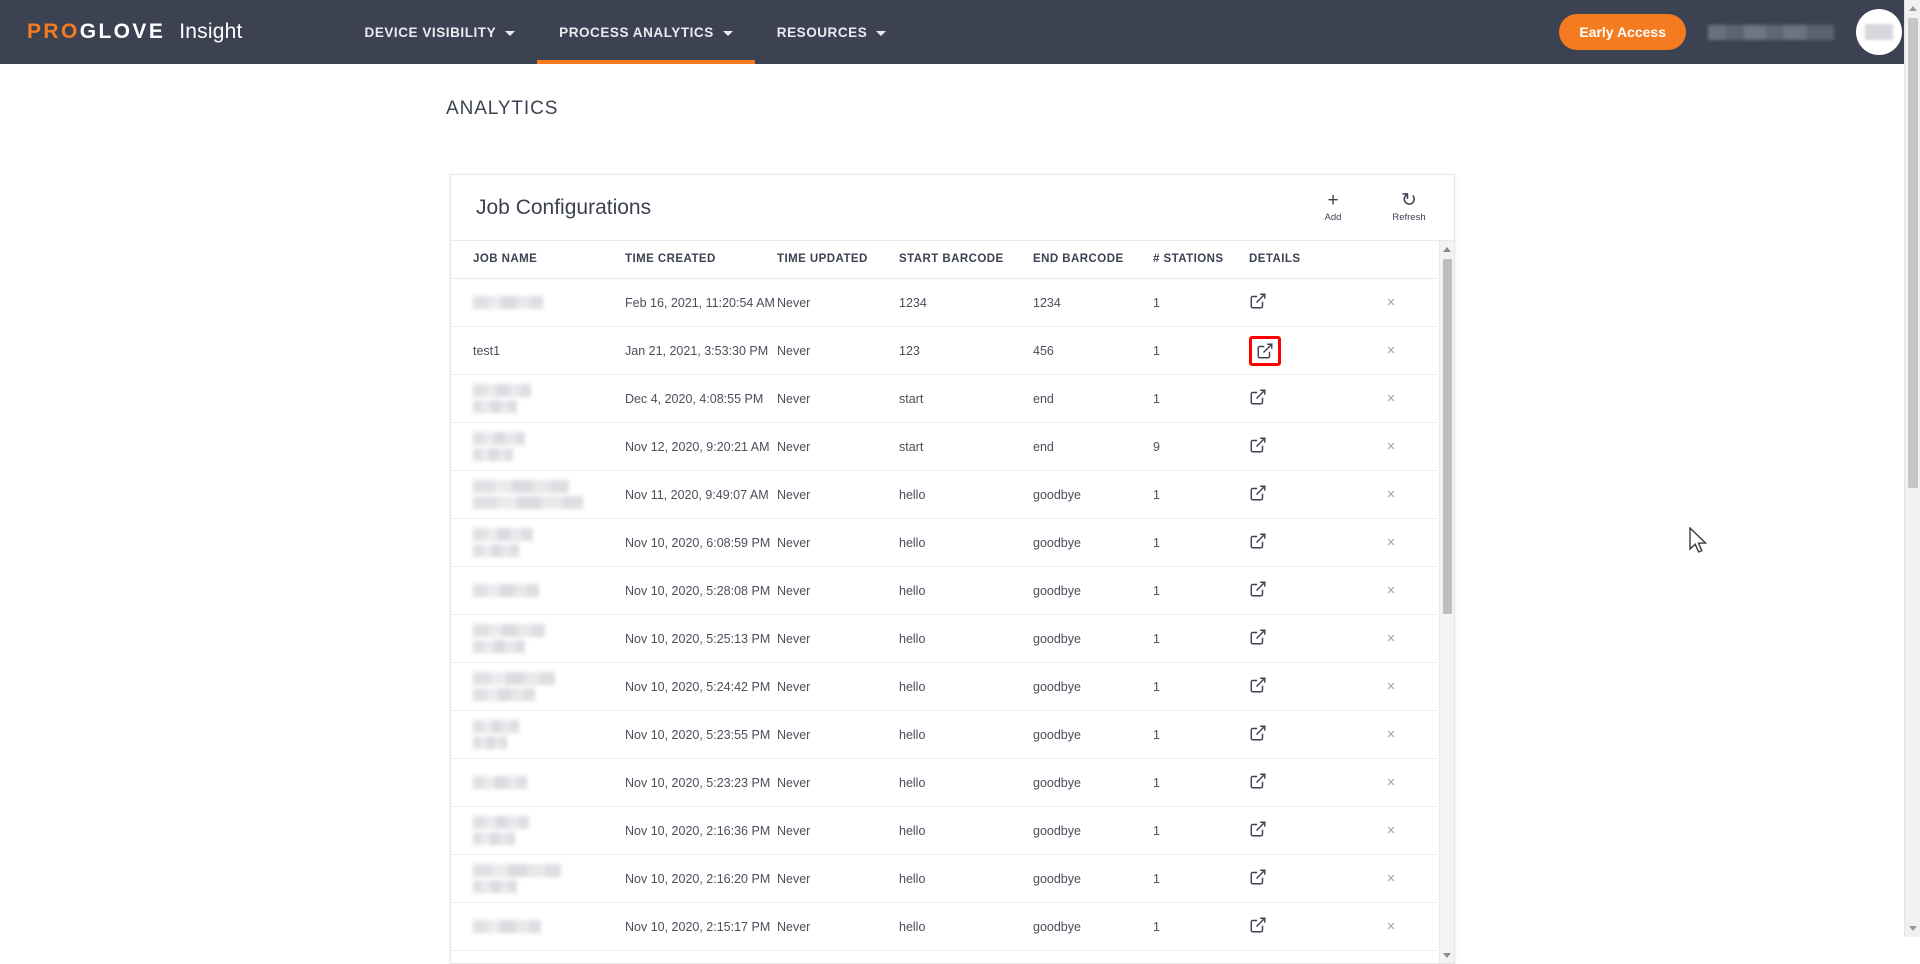 The width and height of the screenshot is (1920, 964). I want to click on user-name-redacted, so click(1771, 32).